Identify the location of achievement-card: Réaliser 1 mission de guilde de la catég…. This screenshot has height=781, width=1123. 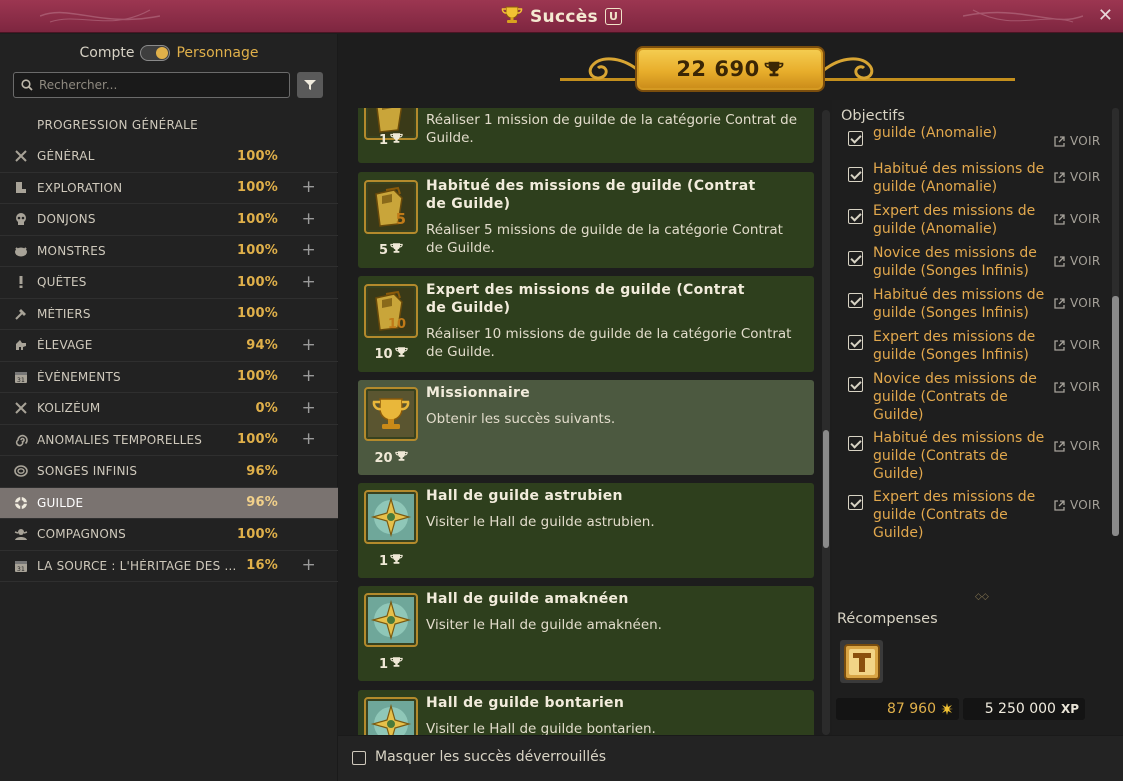
(586, 135).